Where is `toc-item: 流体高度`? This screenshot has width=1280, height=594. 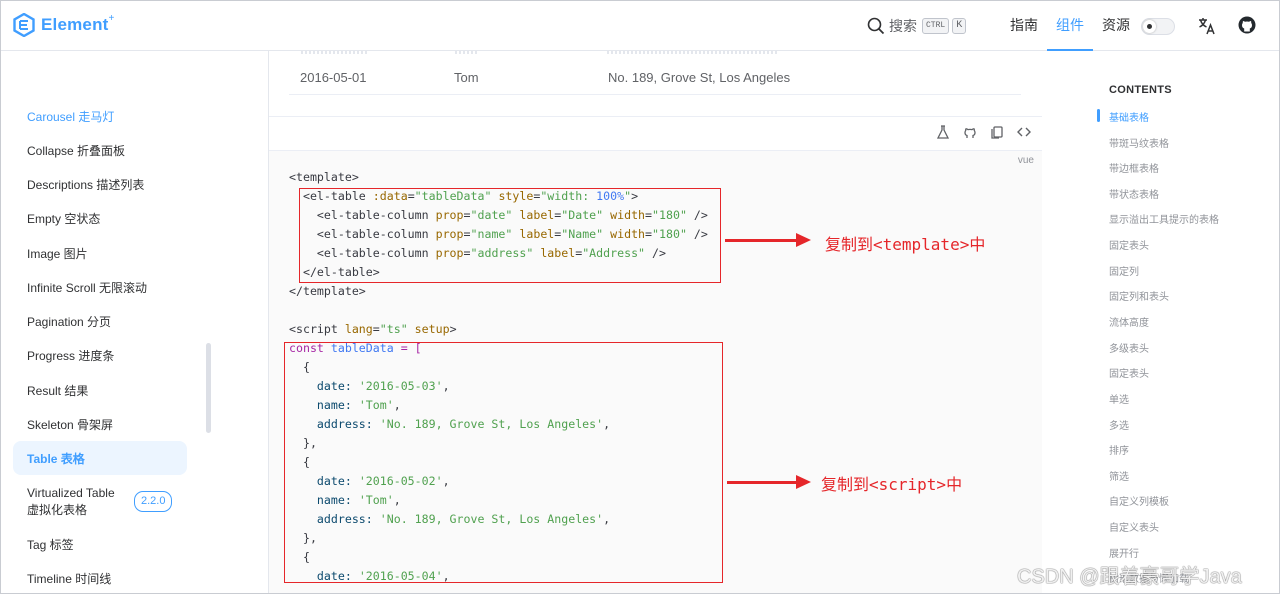
toc-item: 流体高度 is located at coordinates (1129, 321).